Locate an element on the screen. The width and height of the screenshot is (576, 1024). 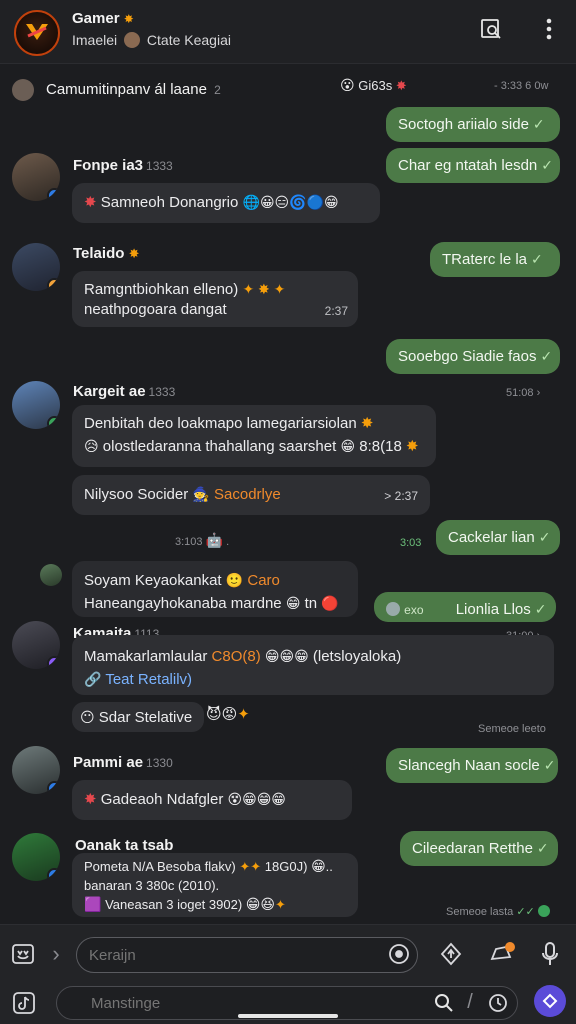
composer: › / is located at coordinates (288, 974).